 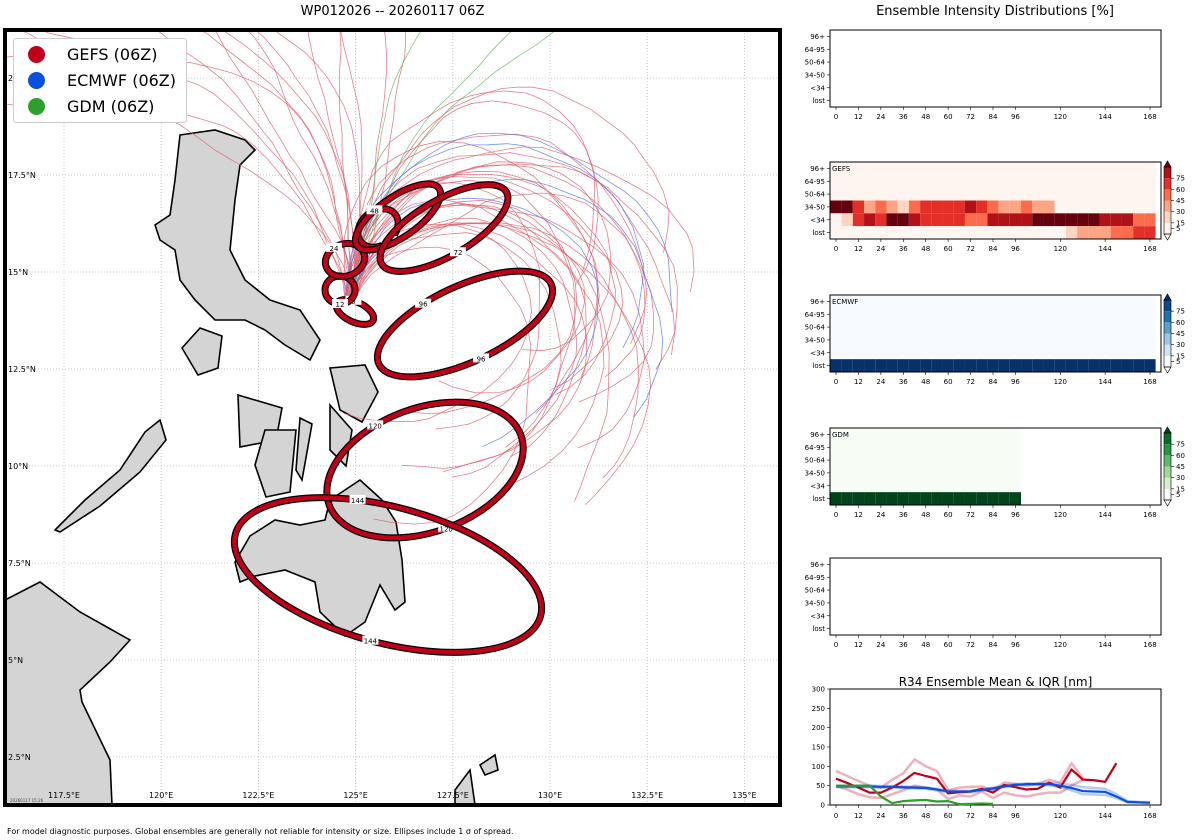 What do you see at coordinates (818, 690) in the screenshot?
I see `y-tick-label: 300` at bounding box center [818, 690].